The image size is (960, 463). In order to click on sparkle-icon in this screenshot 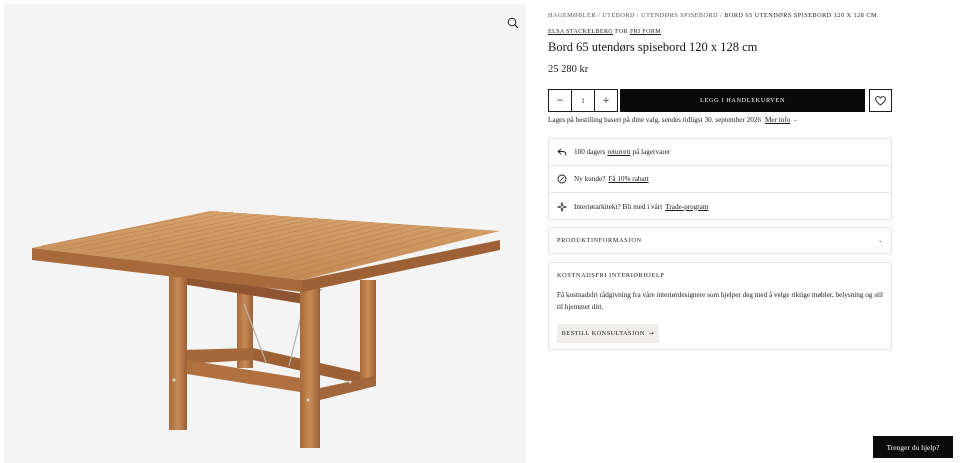, I will do `click(562, 206)`.